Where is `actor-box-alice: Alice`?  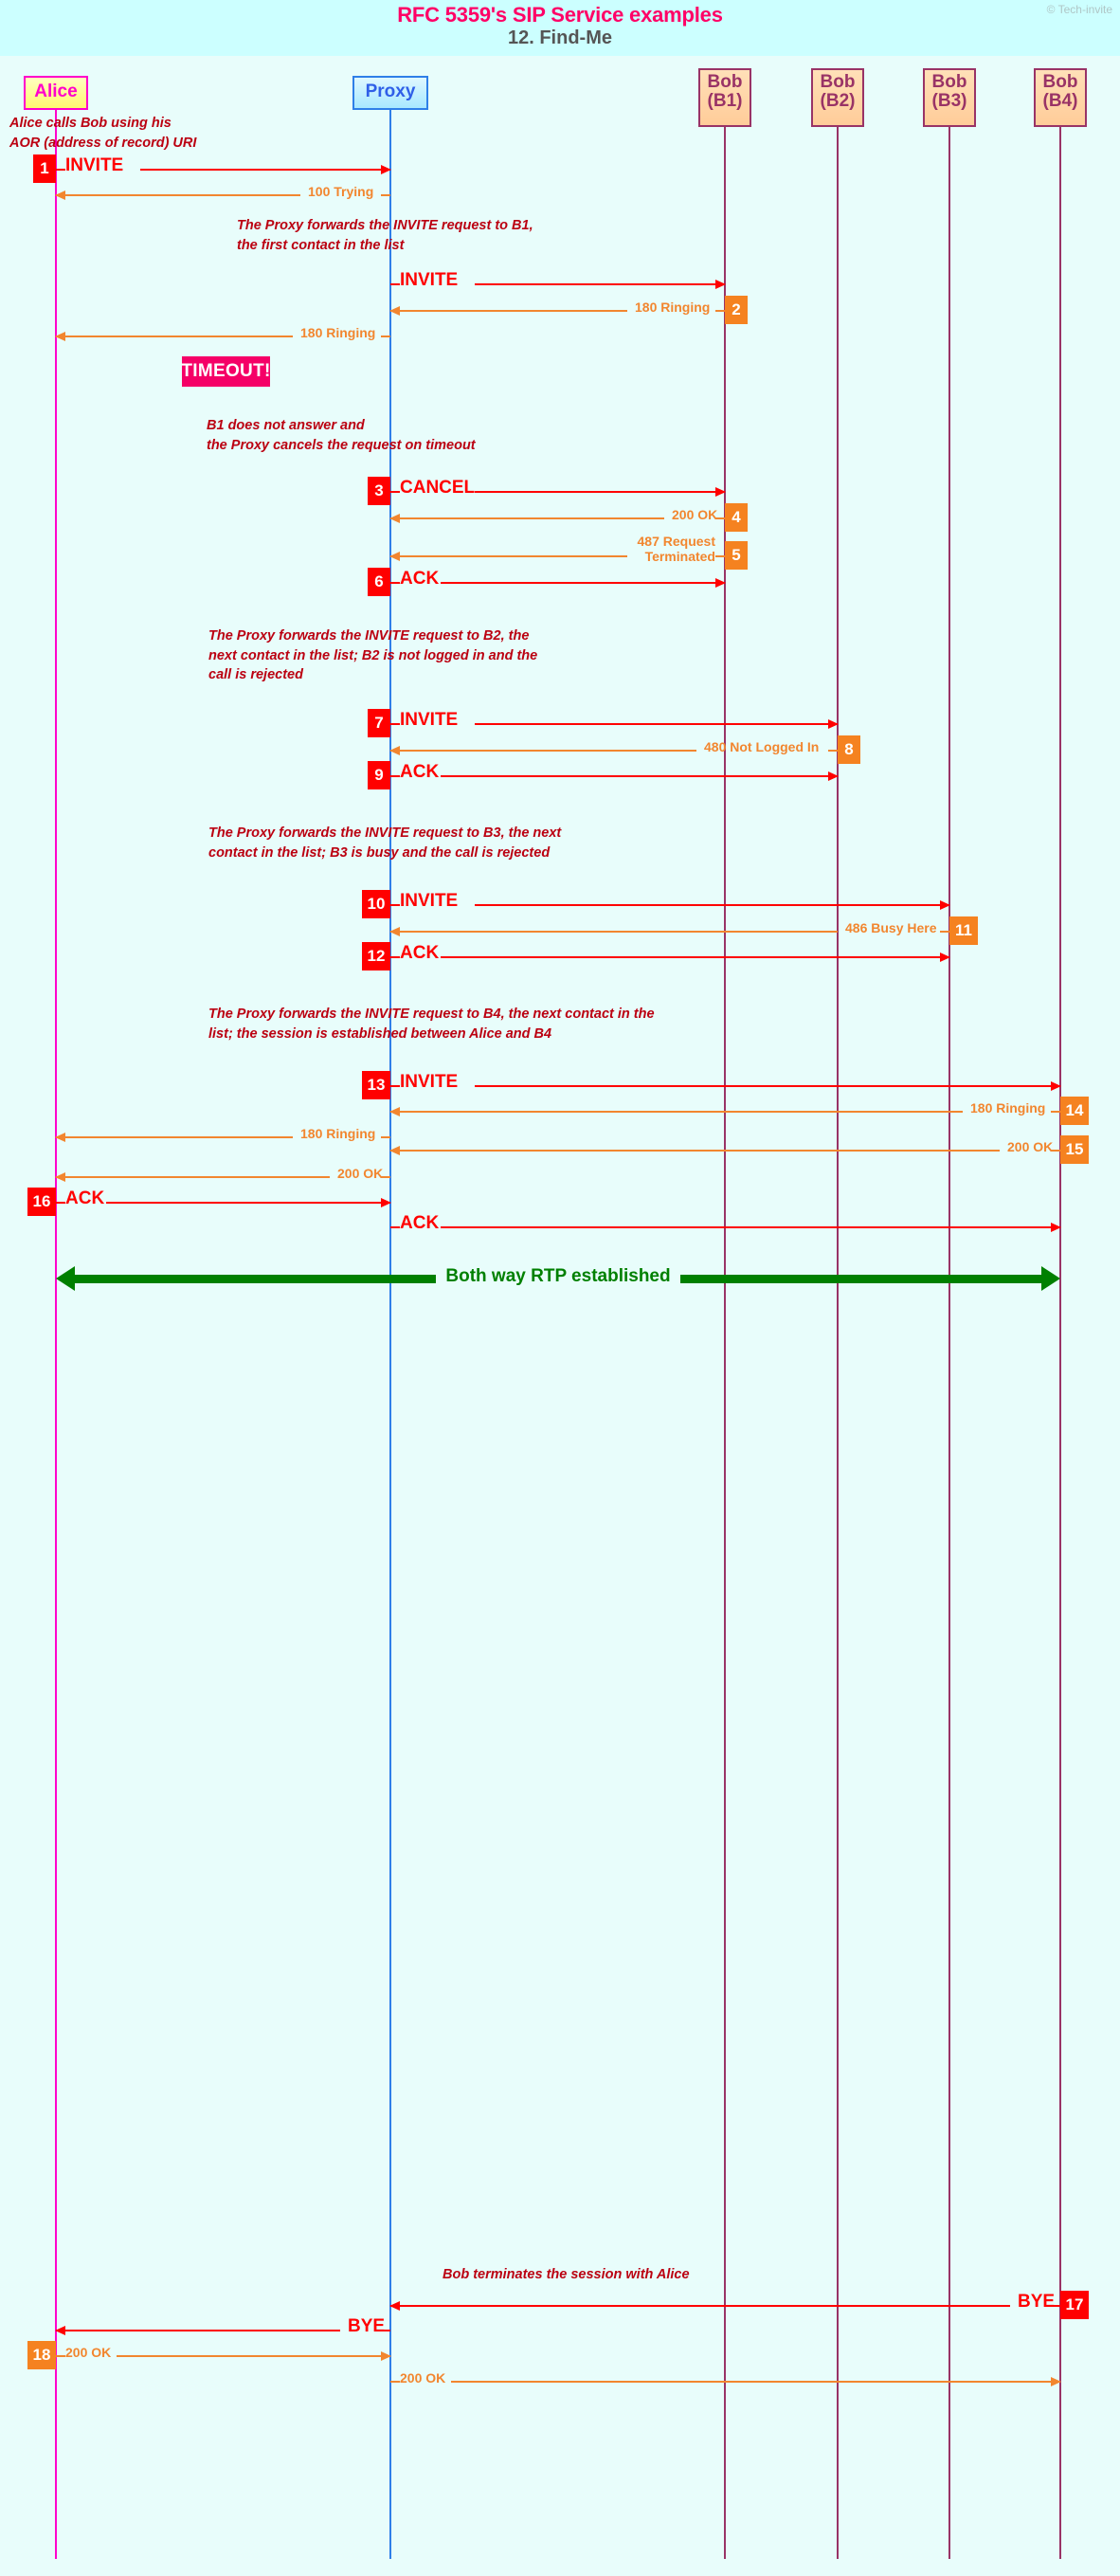
actor-box-alice: Alice is located at coordinates (56, 93).